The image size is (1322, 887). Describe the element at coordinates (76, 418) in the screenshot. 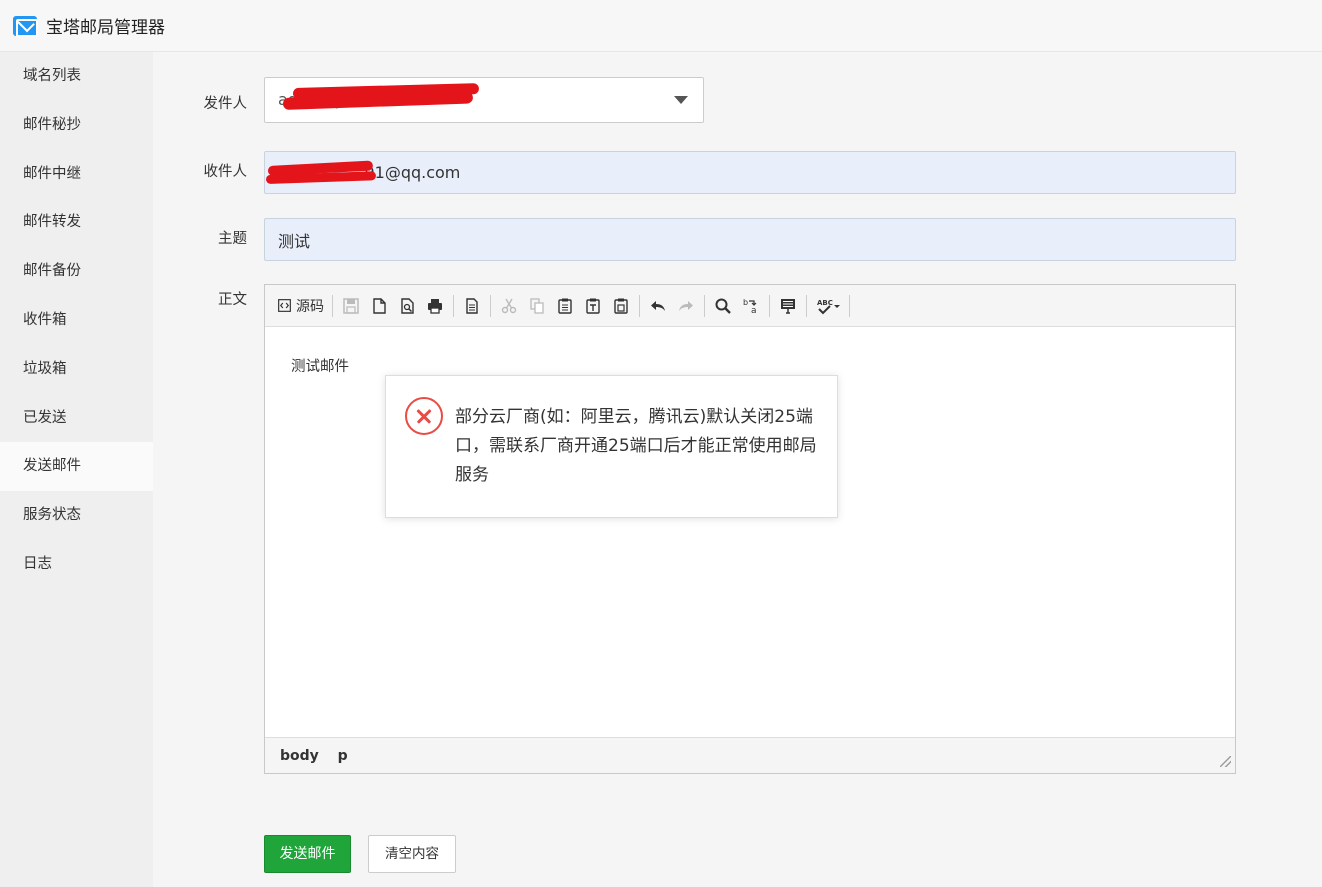

I see `sidebar-item-sent: 已发送` at that location.